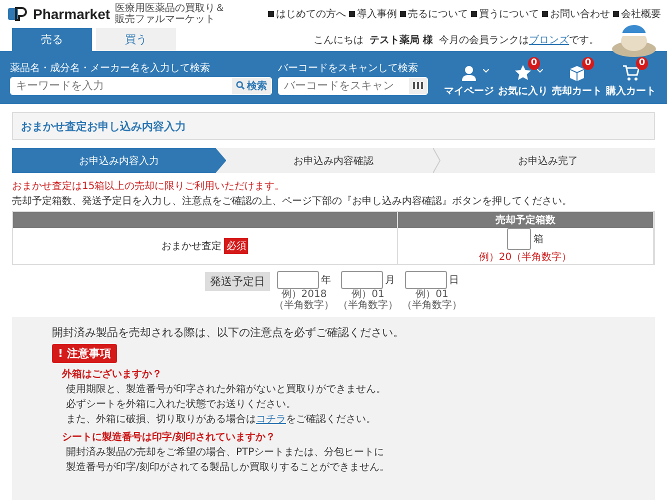 This screenshot has height=500, width=667. Describe the element at coordinates (547, 160) in the screenshot. I see `progress-step: お申込み完了` at that location.